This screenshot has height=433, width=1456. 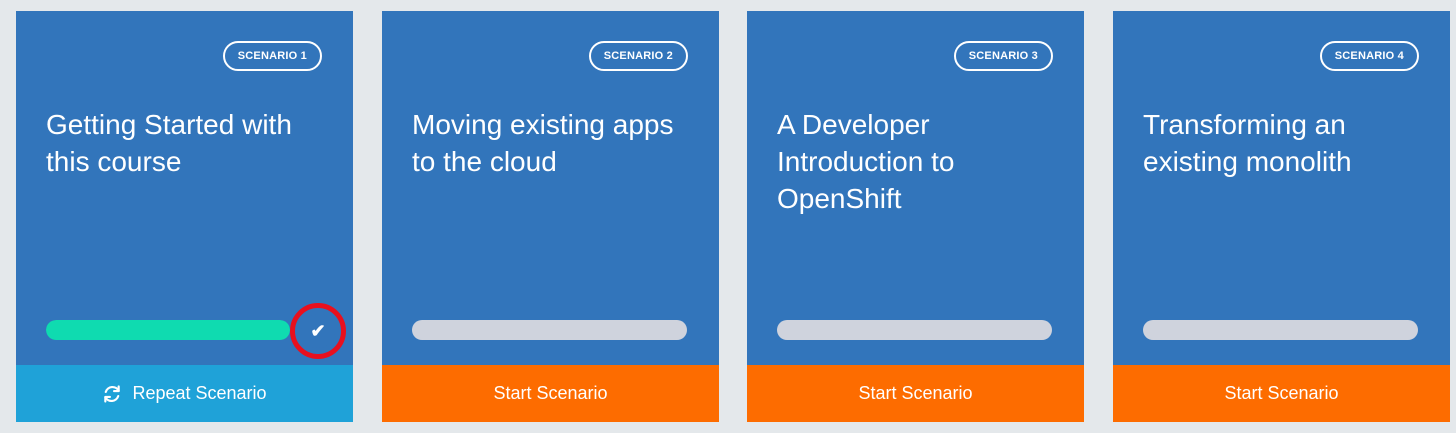 I want to click on completed-highlight-ring: ✔, so click(x=318, y=331).